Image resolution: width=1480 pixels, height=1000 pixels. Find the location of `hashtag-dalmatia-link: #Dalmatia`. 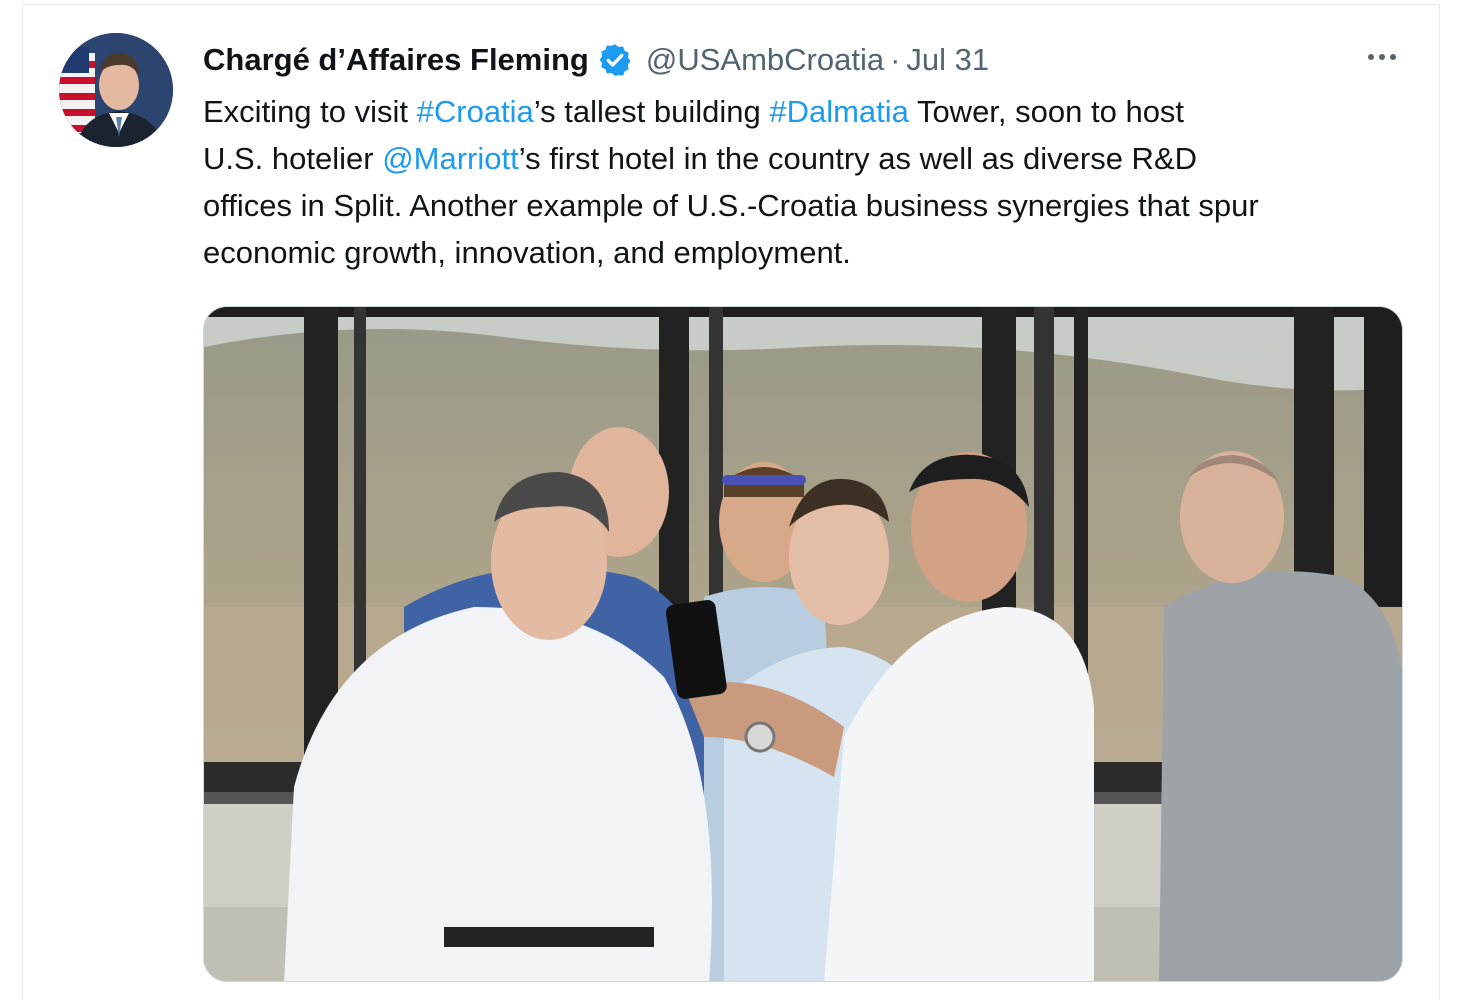

hashtag-dalmatia-link: #Dalmatia is located at coordinates (839, 111).